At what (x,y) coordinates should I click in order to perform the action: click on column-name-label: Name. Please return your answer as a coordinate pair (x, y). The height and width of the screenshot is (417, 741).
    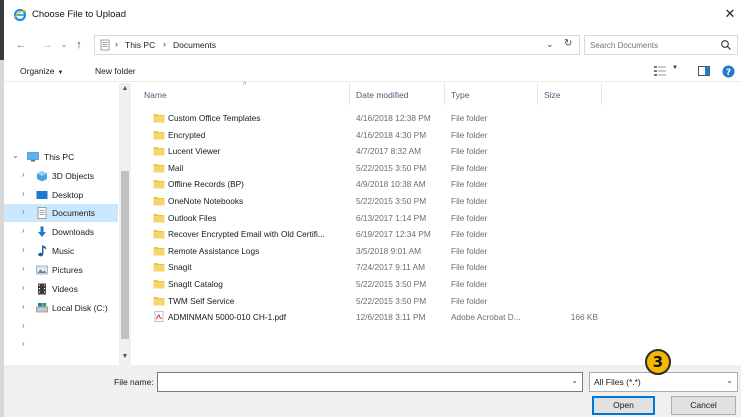
    Looking at the image, I should click on (155, 95).